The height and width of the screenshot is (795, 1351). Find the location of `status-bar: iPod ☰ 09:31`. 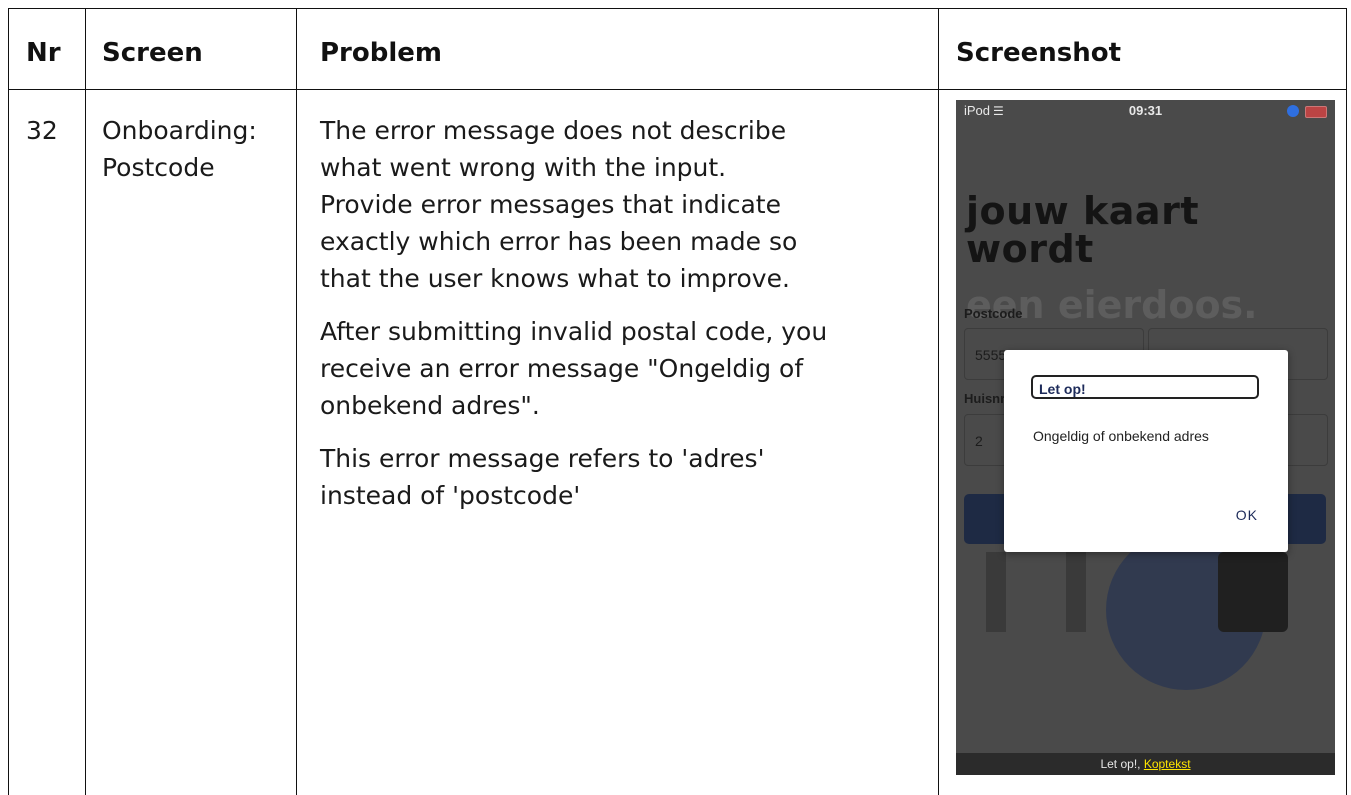

status-bar: iPod ☰ 09:31 is located at coordinates (1145, 111).